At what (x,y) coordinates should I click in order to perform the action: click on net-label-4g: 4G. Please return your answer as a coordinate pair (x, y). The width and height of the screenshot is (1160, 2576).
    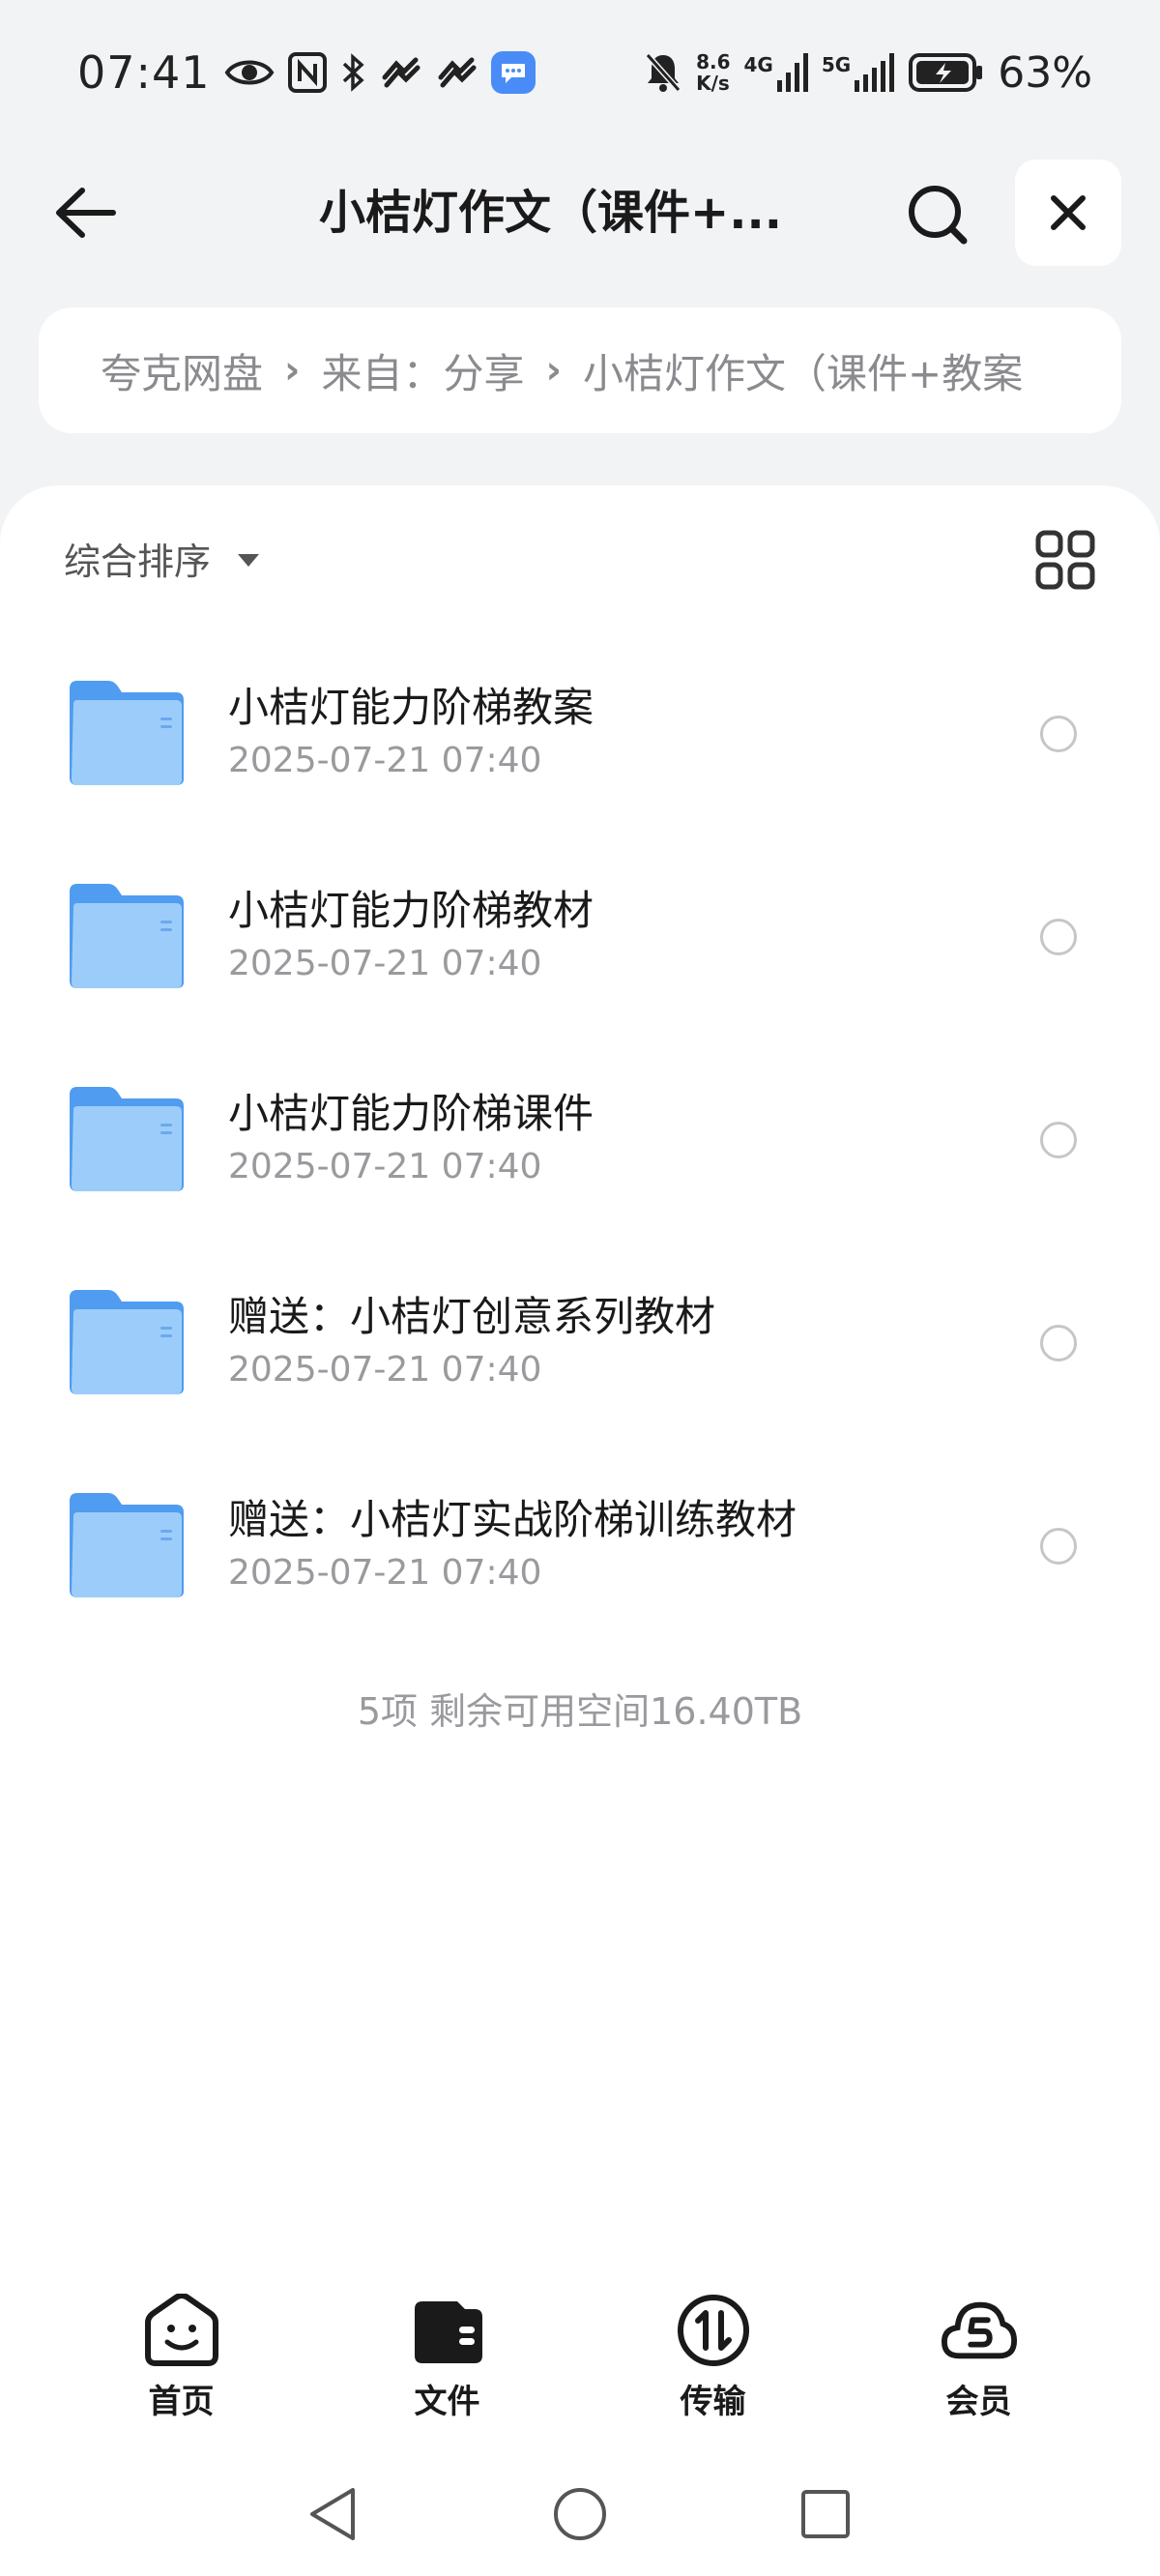
    Looking at the image, I should click on (758, 64).